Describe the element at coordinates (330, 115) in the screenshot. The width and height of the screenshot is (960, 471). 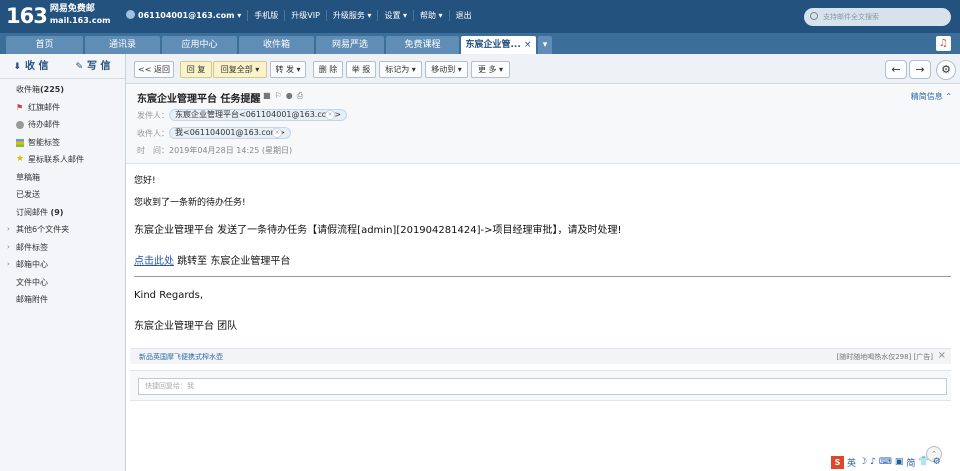
I see `sender-dropdown-icon: ×` at that location.